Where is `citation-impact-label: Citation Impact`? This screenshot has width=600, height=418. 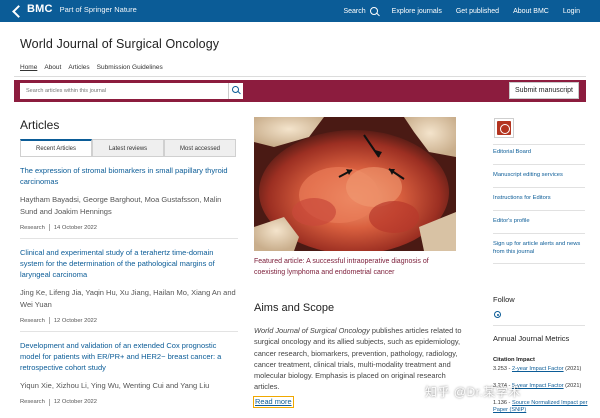 citation-impact-label: Citation Impact is located at coordinates (514, 360).